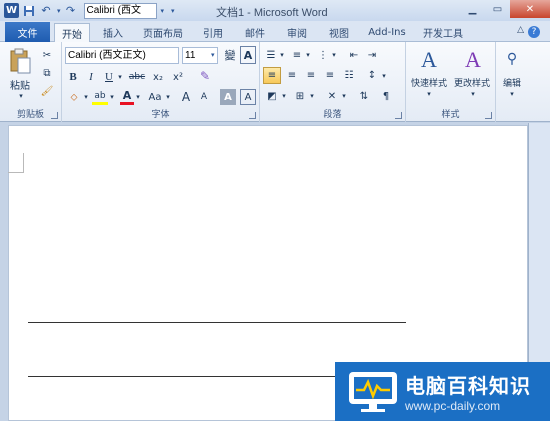 This screenshot has width=550, height=421. Describe the element at coordinates (472, 82) in the screenshot. I see `change-styles-label: 更改样式` at that location.